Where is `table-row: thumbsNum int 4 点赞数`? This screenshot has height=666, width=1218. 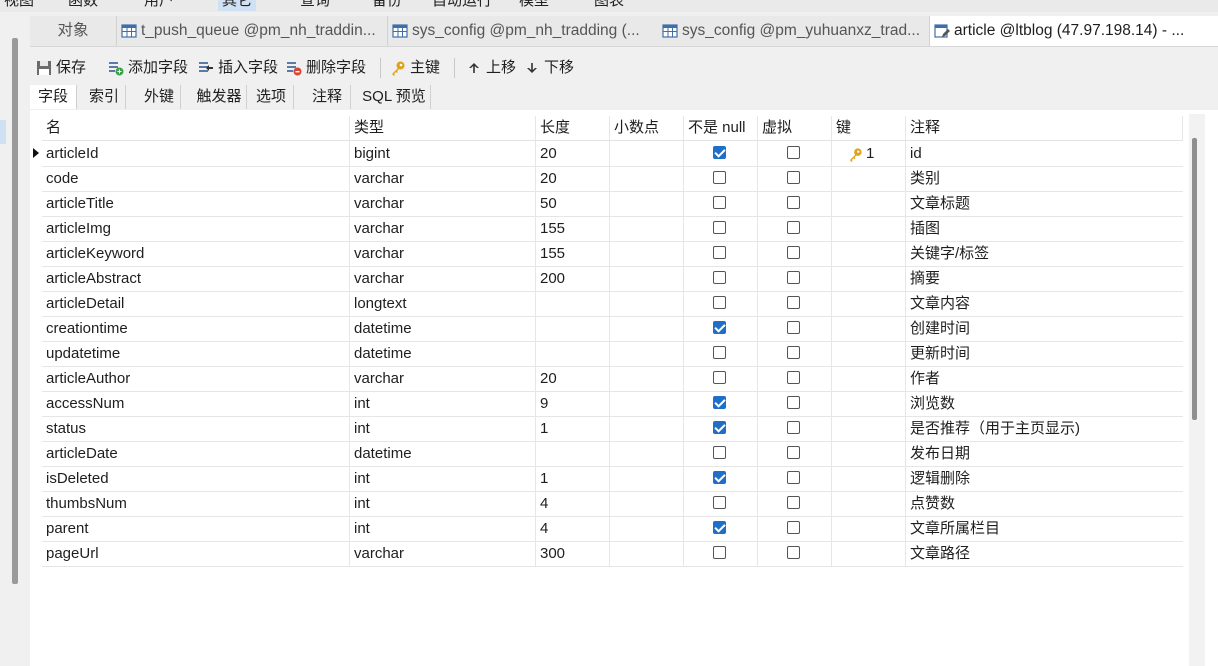 table-row: thumbsNum int 4 点赞数 is located at coordinates (612, 504).